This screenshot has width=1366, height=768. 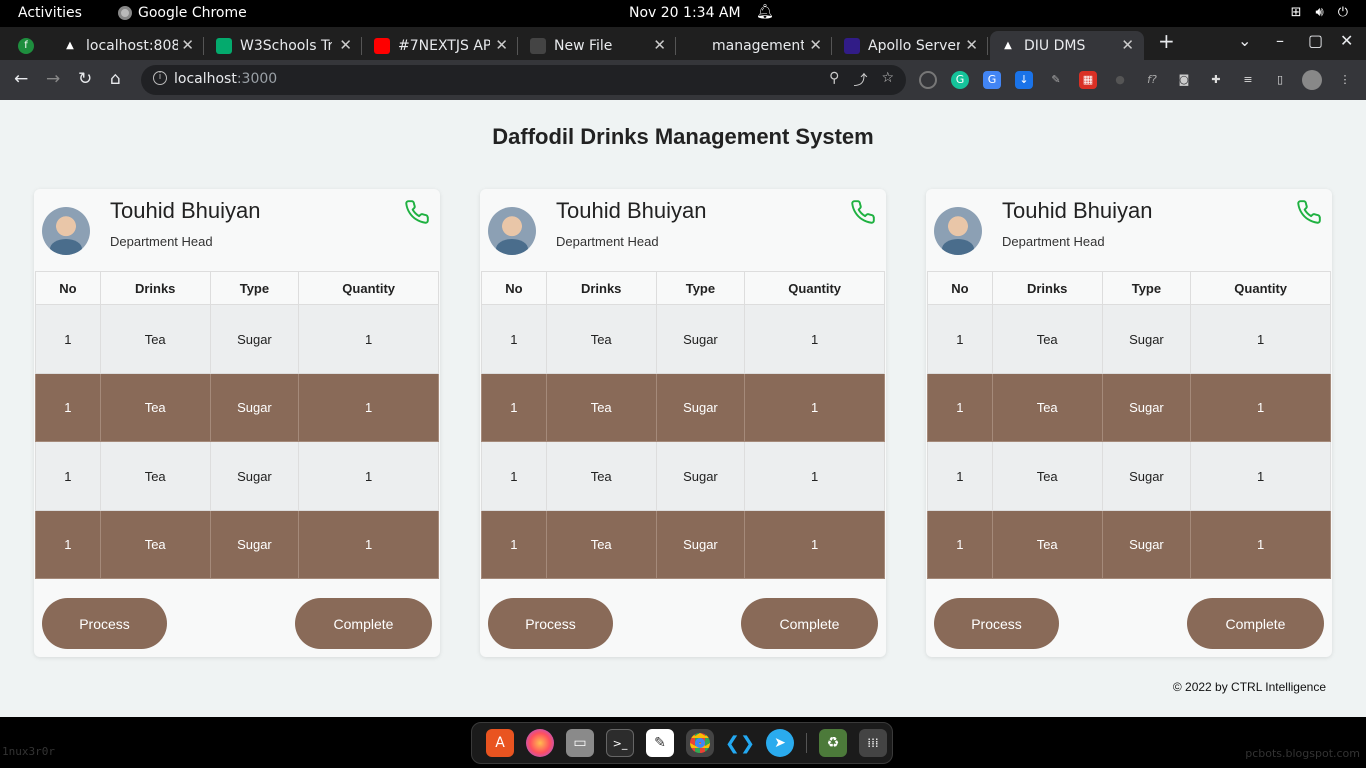 What do you see at coordinates (683, 742) in the screenshot?
I see `dock-area: A ▭ >_ ✎ ❮❯ ➤ ♻ ⁞⁞⁞` at bounding box center [683, 742].